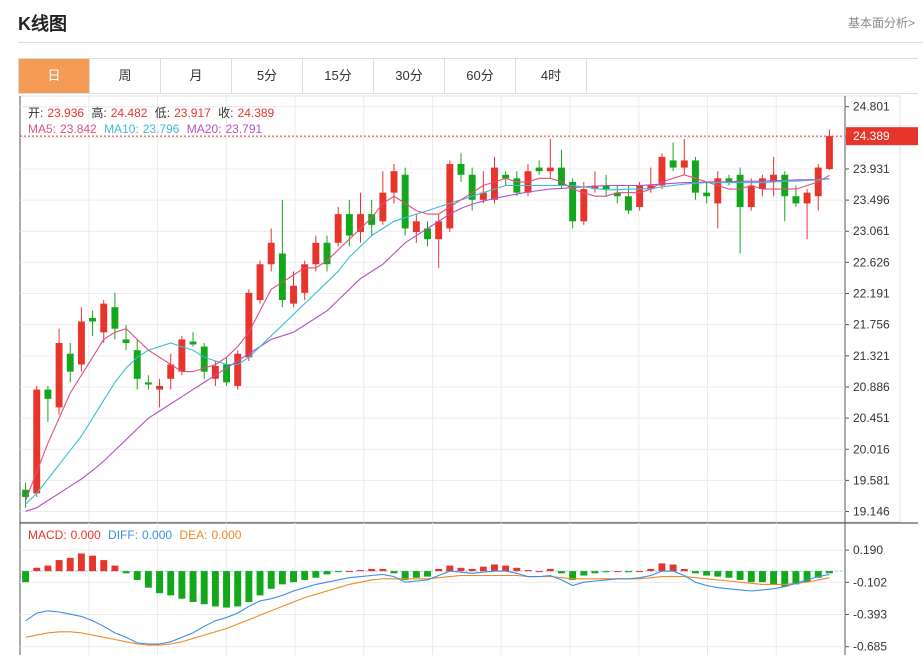 This screenshot has width=923, height=655. What do you see at coordinates (47, 535) in the screenshot?
I see `macd-label: MACD:` at bounding box center [47, 535].